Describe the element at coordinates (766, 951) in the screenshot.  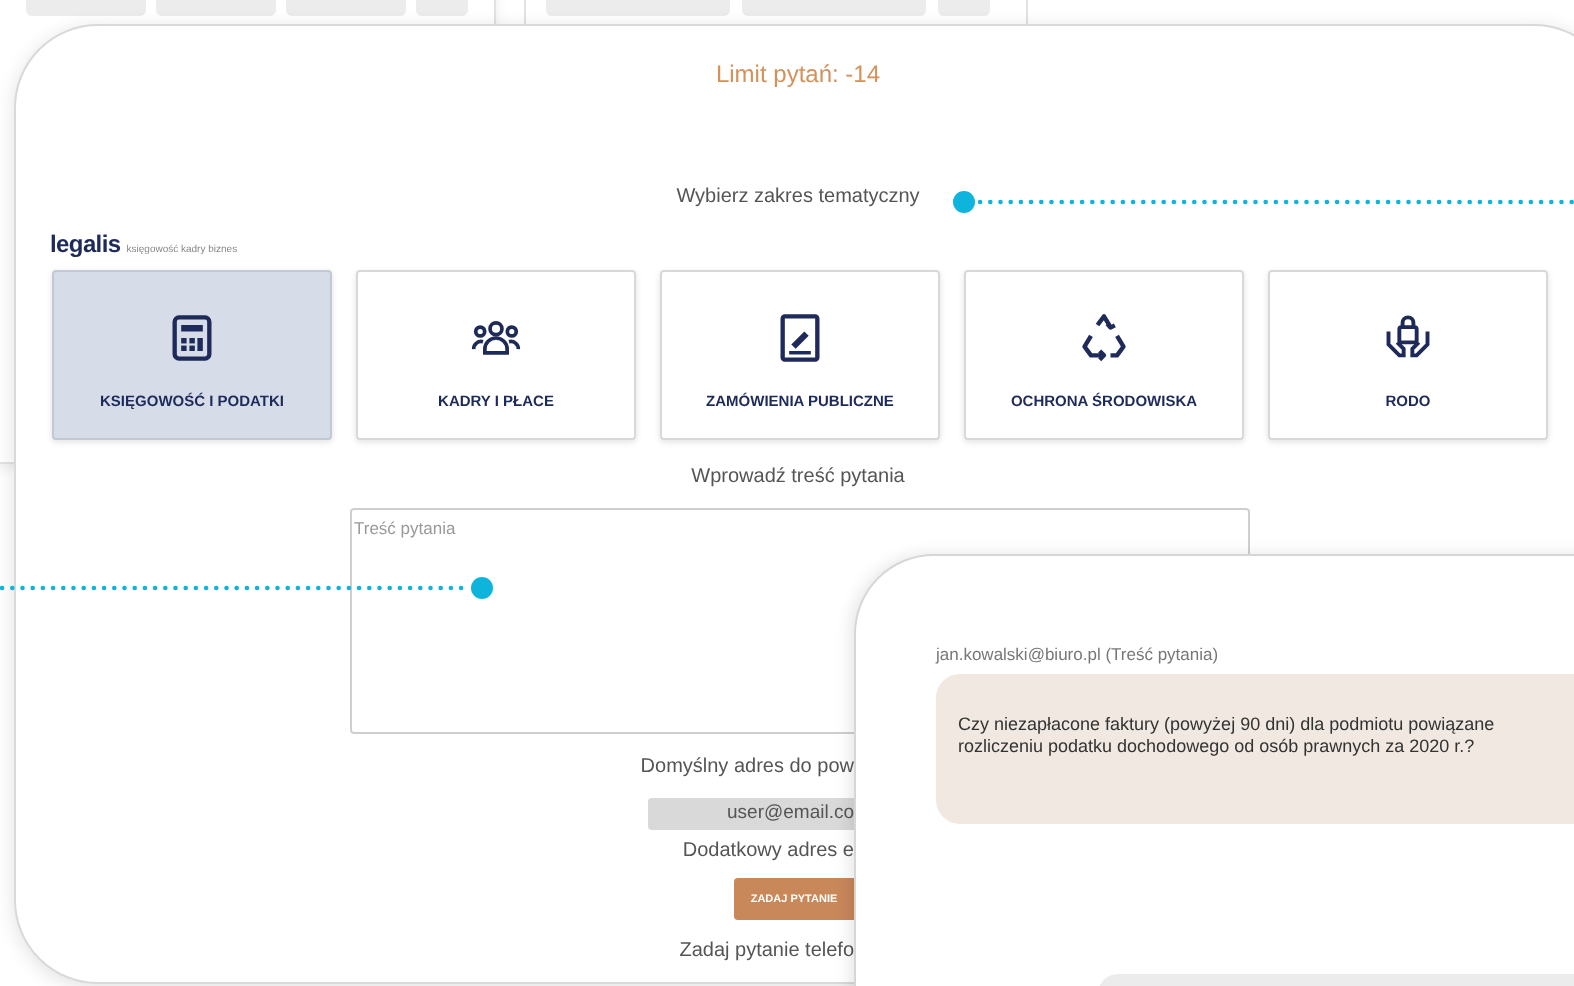
I see `phone-question-label: Zadaj pytanie telefo` at that location.